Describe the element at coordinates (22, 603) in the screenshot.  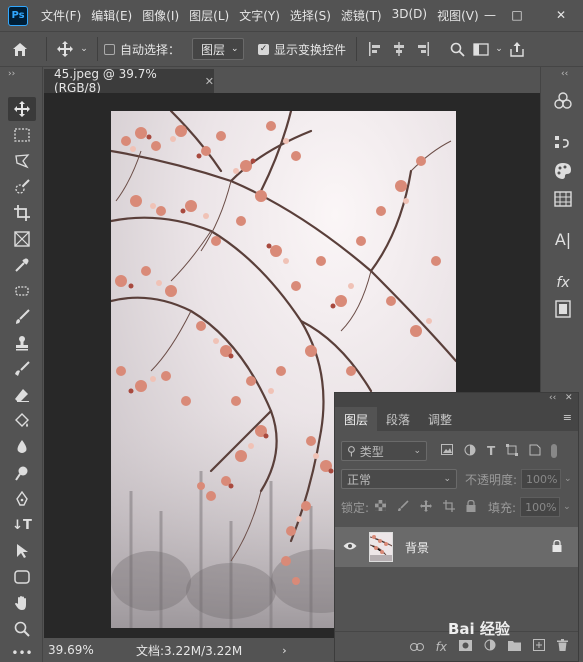
I see `hand-tool-icon` at that location.